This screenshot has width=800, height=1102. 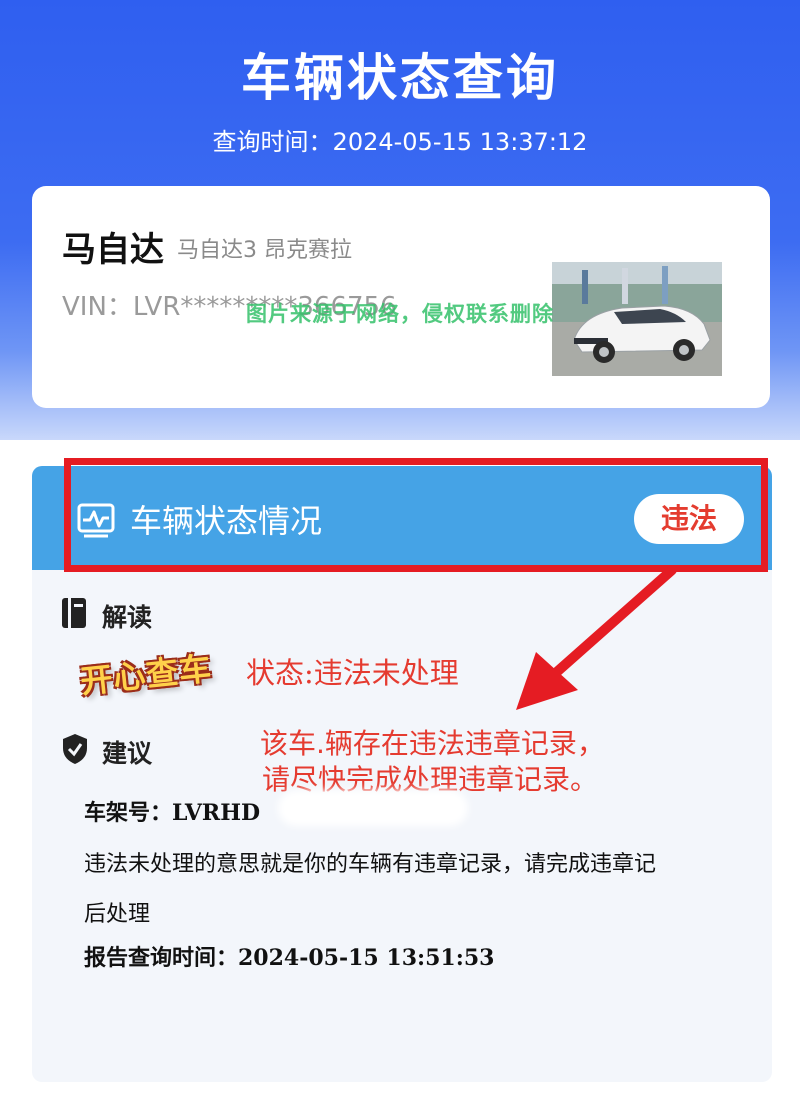 What do you see at coordinates (400, 78) in the screenshot?
I see `page-title: 车辆状态查询` at bounding box center [400, 78].